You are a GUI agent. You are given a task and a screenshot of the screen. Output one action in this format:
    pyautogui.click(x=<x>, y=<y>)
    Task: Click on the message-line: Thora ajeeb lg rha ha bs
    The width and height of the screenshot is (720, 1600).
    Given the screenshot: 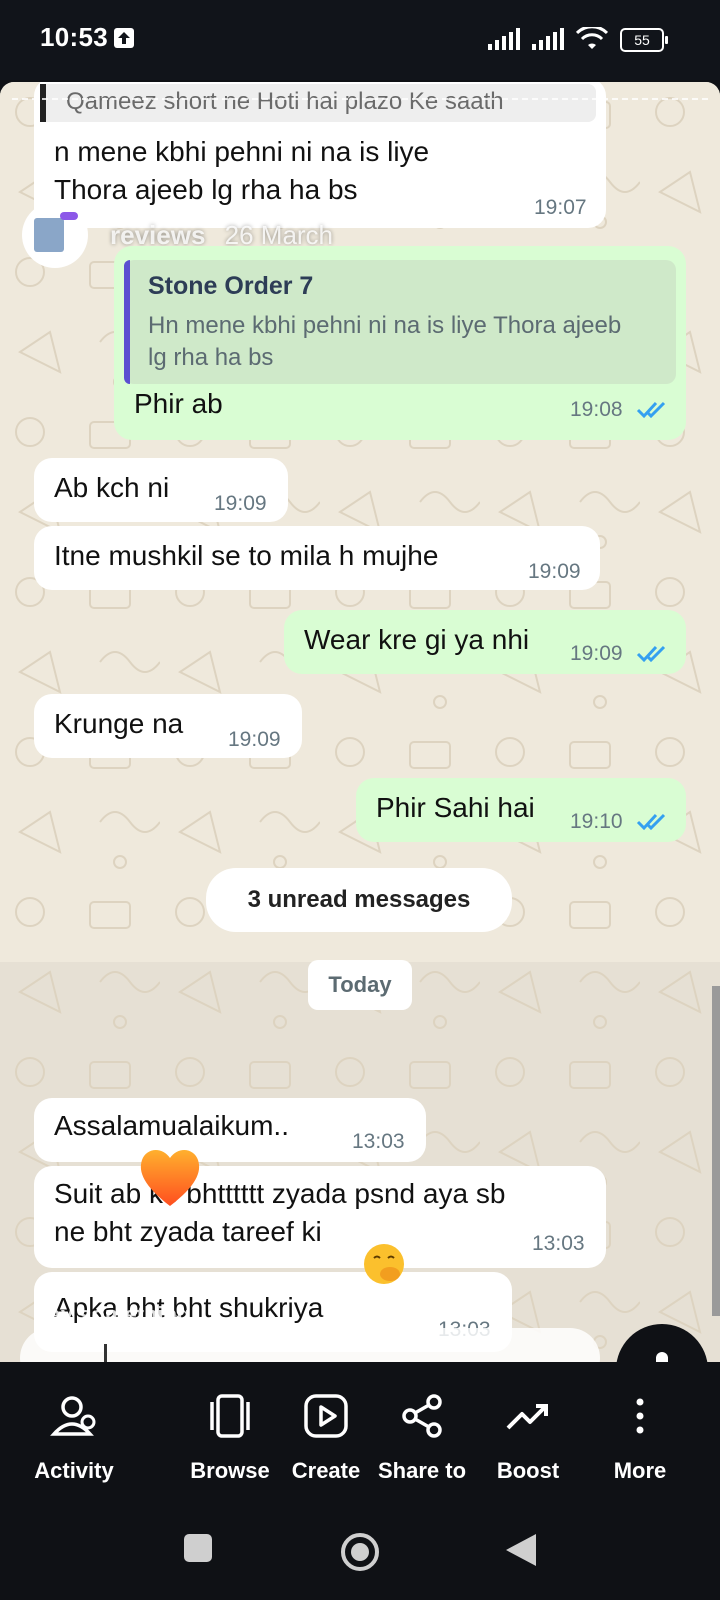 What is the action you would take?
    pyautogui.click(x=206, y=189)
    